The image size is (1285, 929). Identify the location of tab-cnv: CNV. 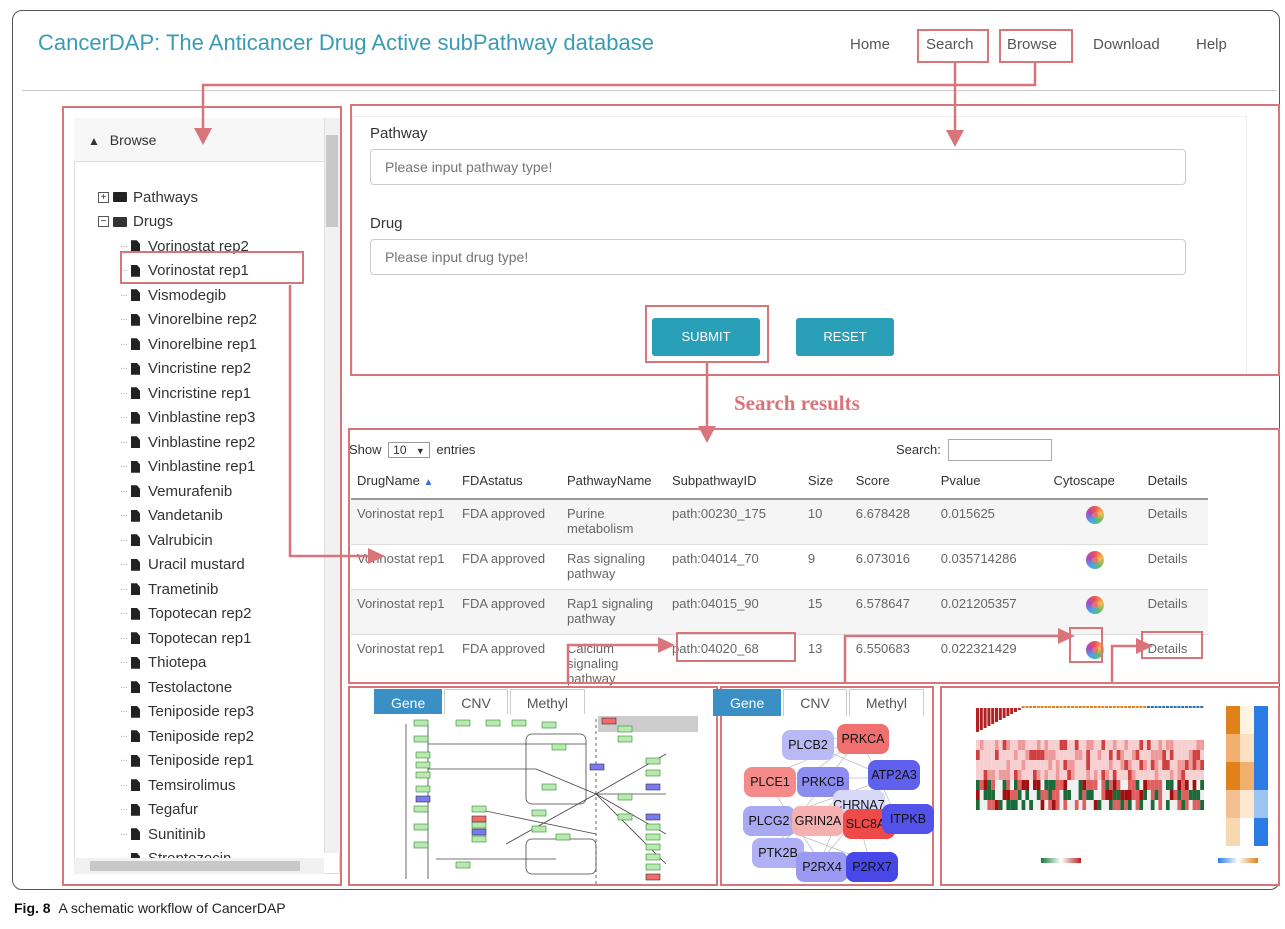
(815, 702).